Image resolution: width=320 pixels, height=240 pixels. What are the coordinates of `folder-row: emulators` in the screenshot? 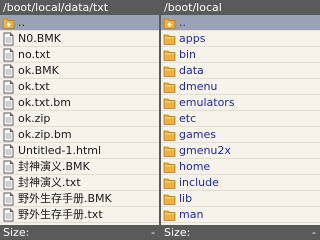 It's located at (240, 103).